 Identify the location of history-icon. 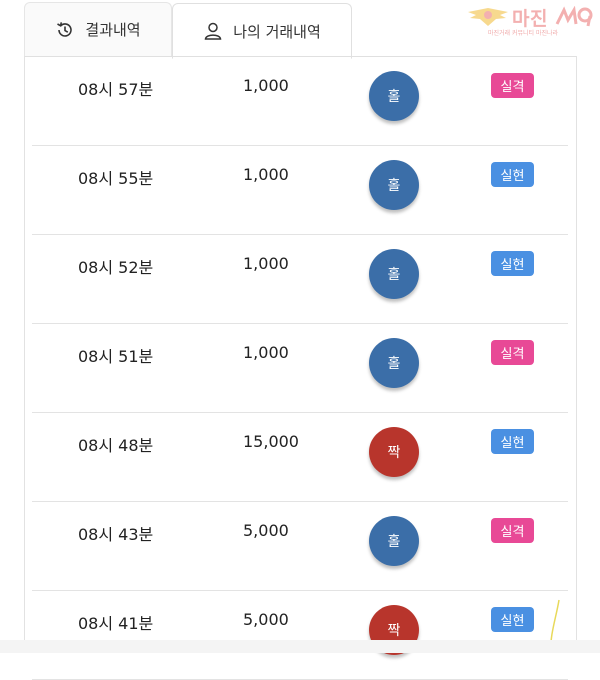
(65, 29).